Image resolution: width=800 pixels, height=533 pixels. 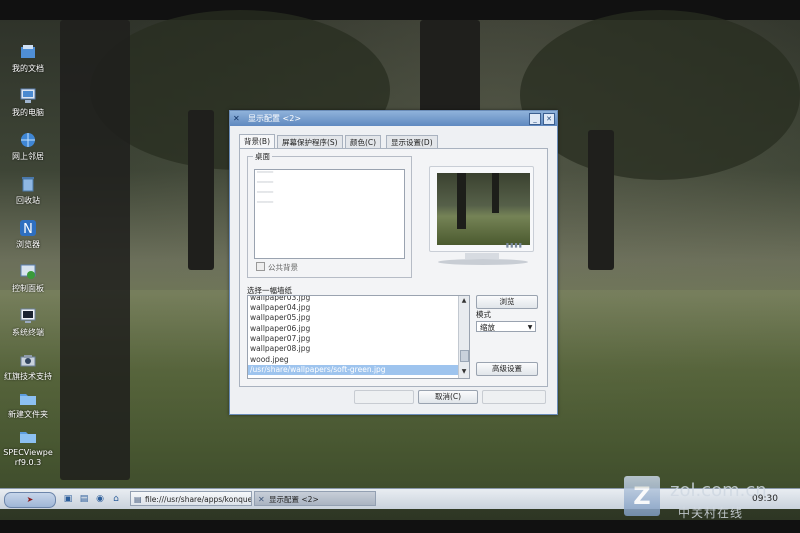 I want to click on desktop-listbox: ▔▔▔ ▔▔▔ ▔▔▔ ▔▔▔, so click(x=329, y=214).